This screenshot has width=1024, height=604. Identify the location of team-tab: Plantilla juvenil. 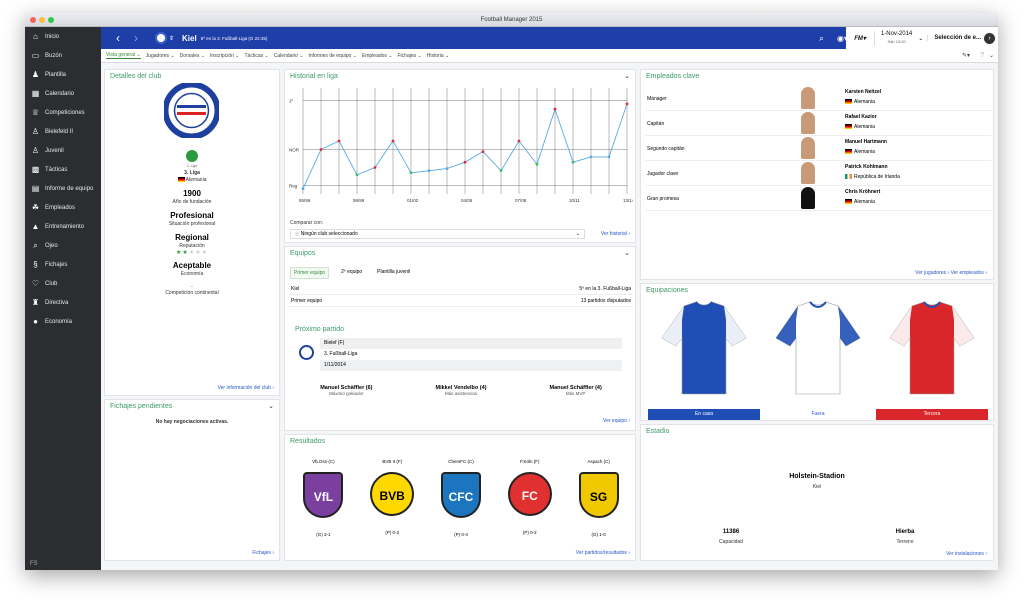
(393, 273).